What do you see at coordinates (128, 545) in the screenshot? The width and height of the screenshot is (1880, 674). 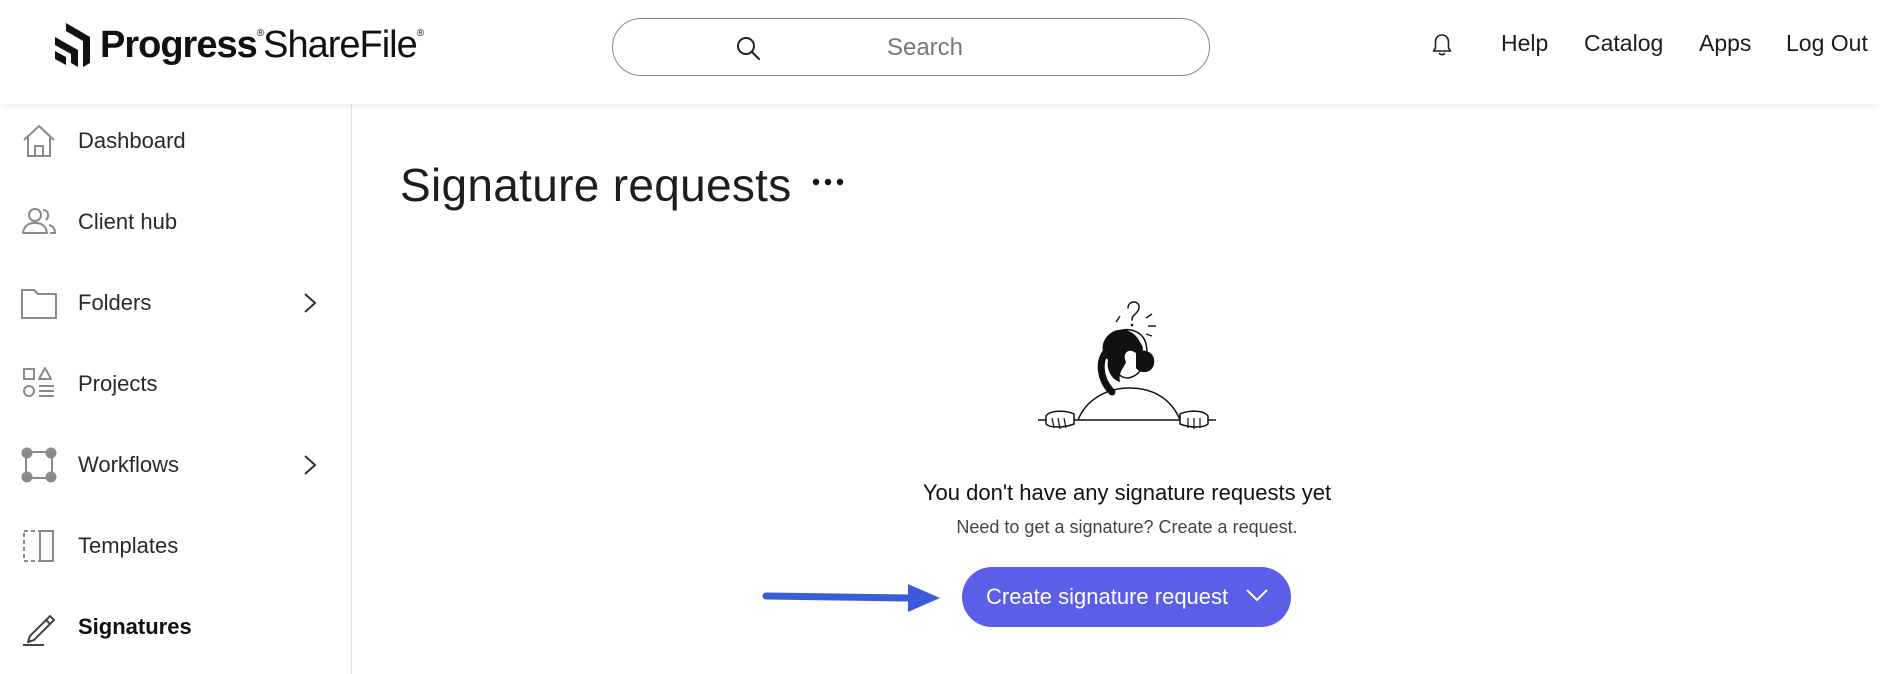 I see `sidebar-item-label: Templates` at bounding box center [128, 545].